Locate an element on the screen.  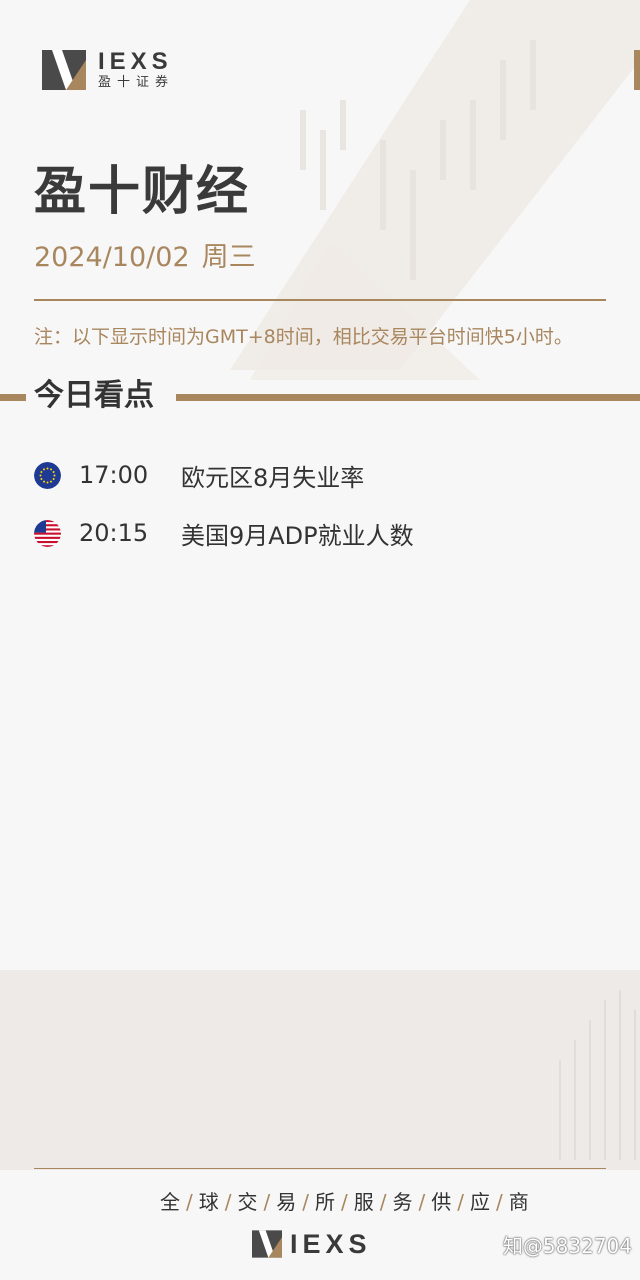
footer-logo: IEXS is located at coordinates (312, 1244).